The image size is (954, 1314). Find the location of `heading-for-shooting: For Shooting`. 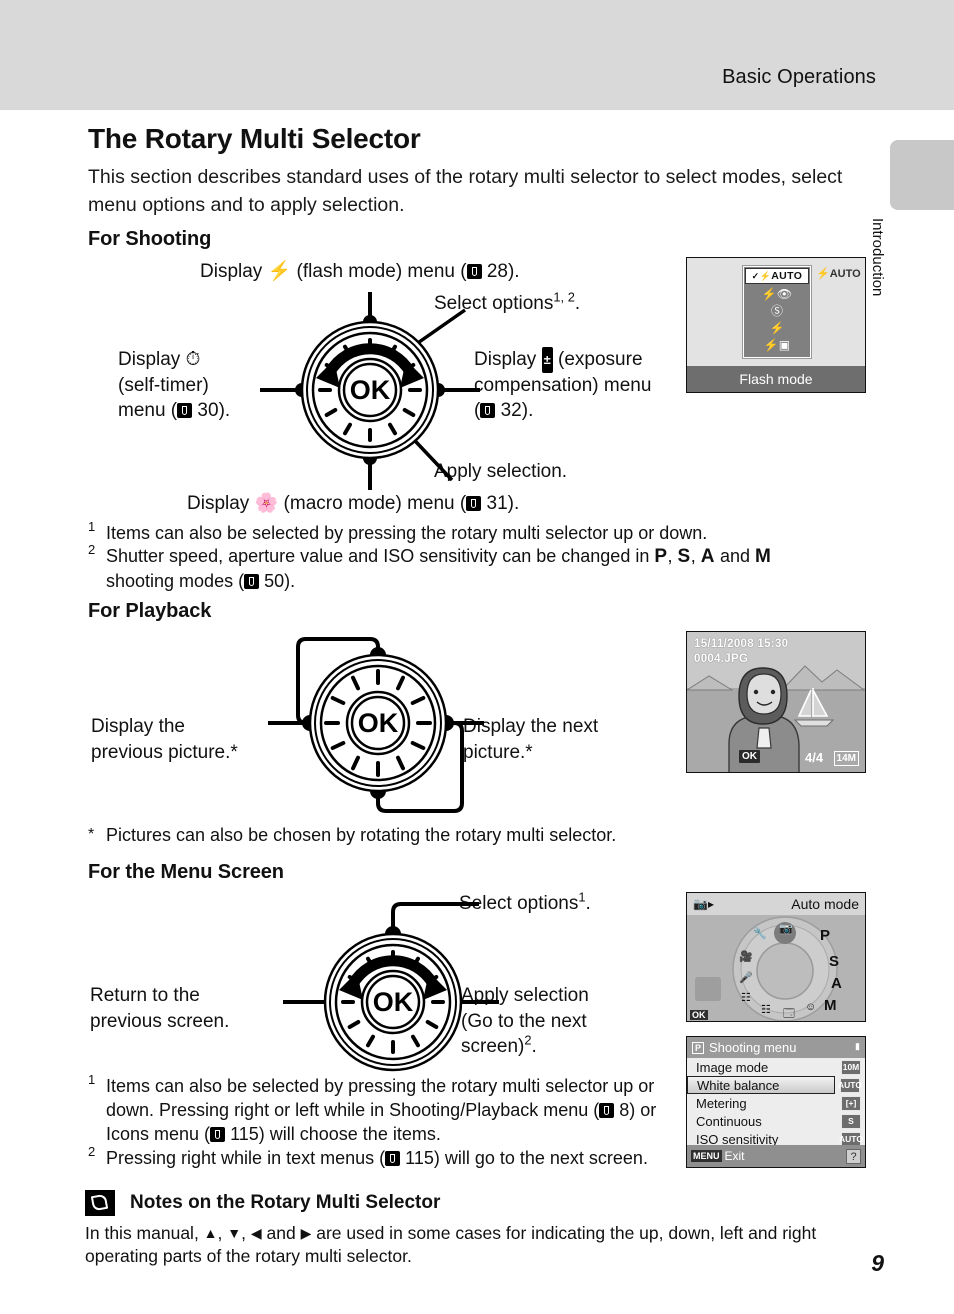

heading-for-shooting: For Shooting is located at coordinates (150, 239).